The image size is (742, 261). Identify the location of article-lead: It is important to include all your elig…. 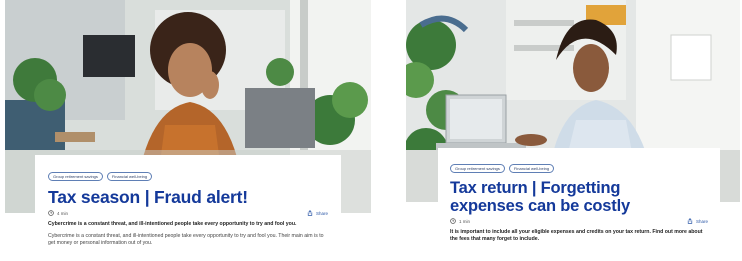
(576, 235).